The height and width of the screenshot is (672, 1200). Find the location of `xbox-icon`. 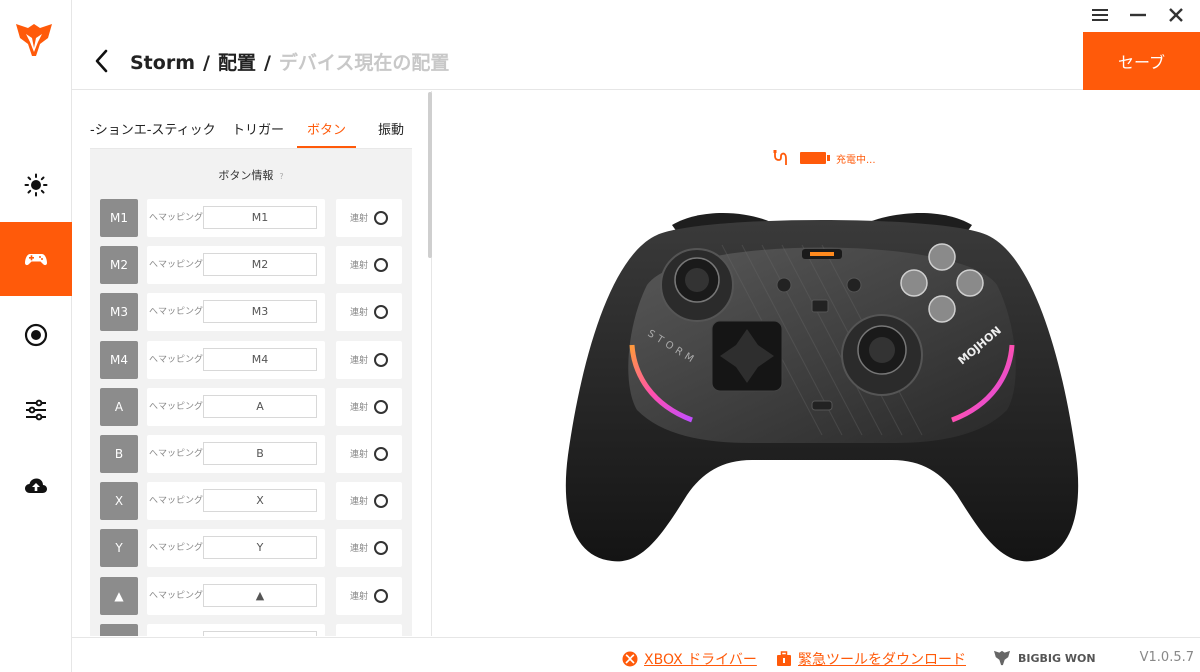

xbox-icon is located at coordinates (630, 659).